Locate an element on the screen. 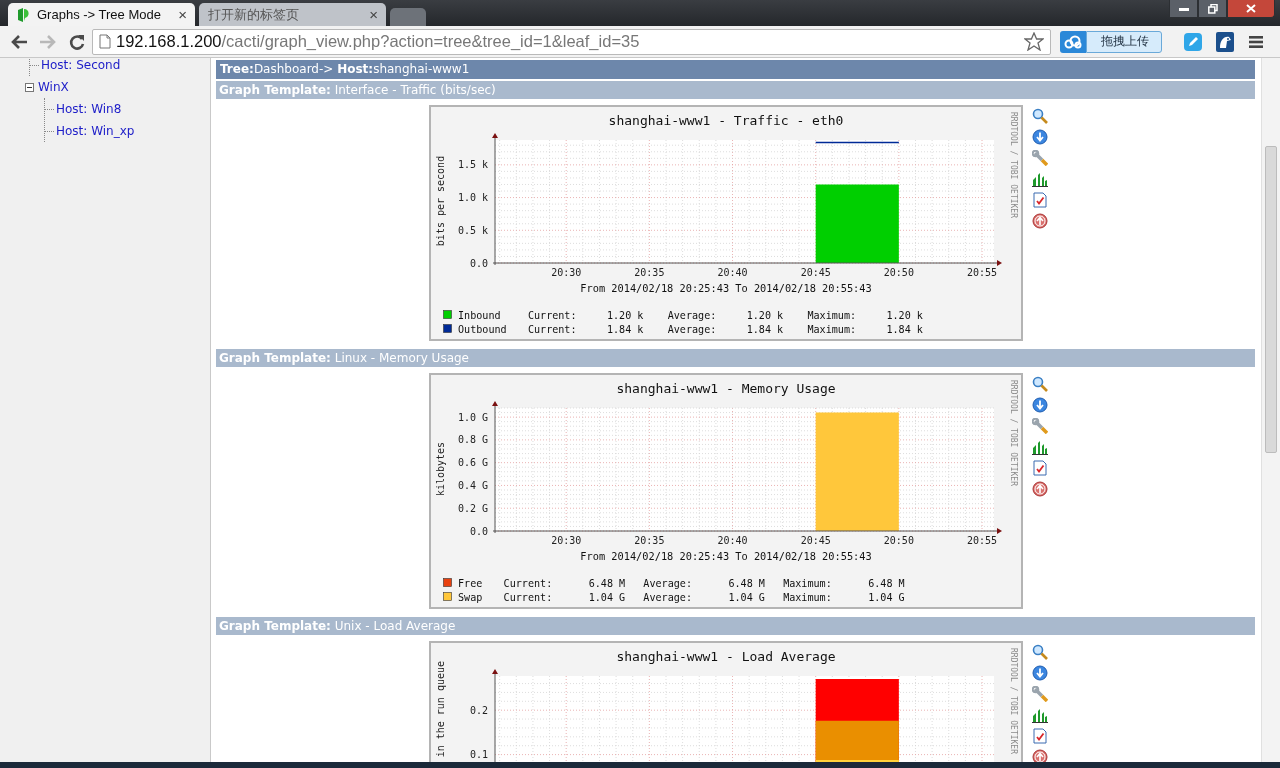 Image resolution: width=1280 pixels, height=768 pixels. tick-label: 1.0 k is located at coordinates (472, 198).